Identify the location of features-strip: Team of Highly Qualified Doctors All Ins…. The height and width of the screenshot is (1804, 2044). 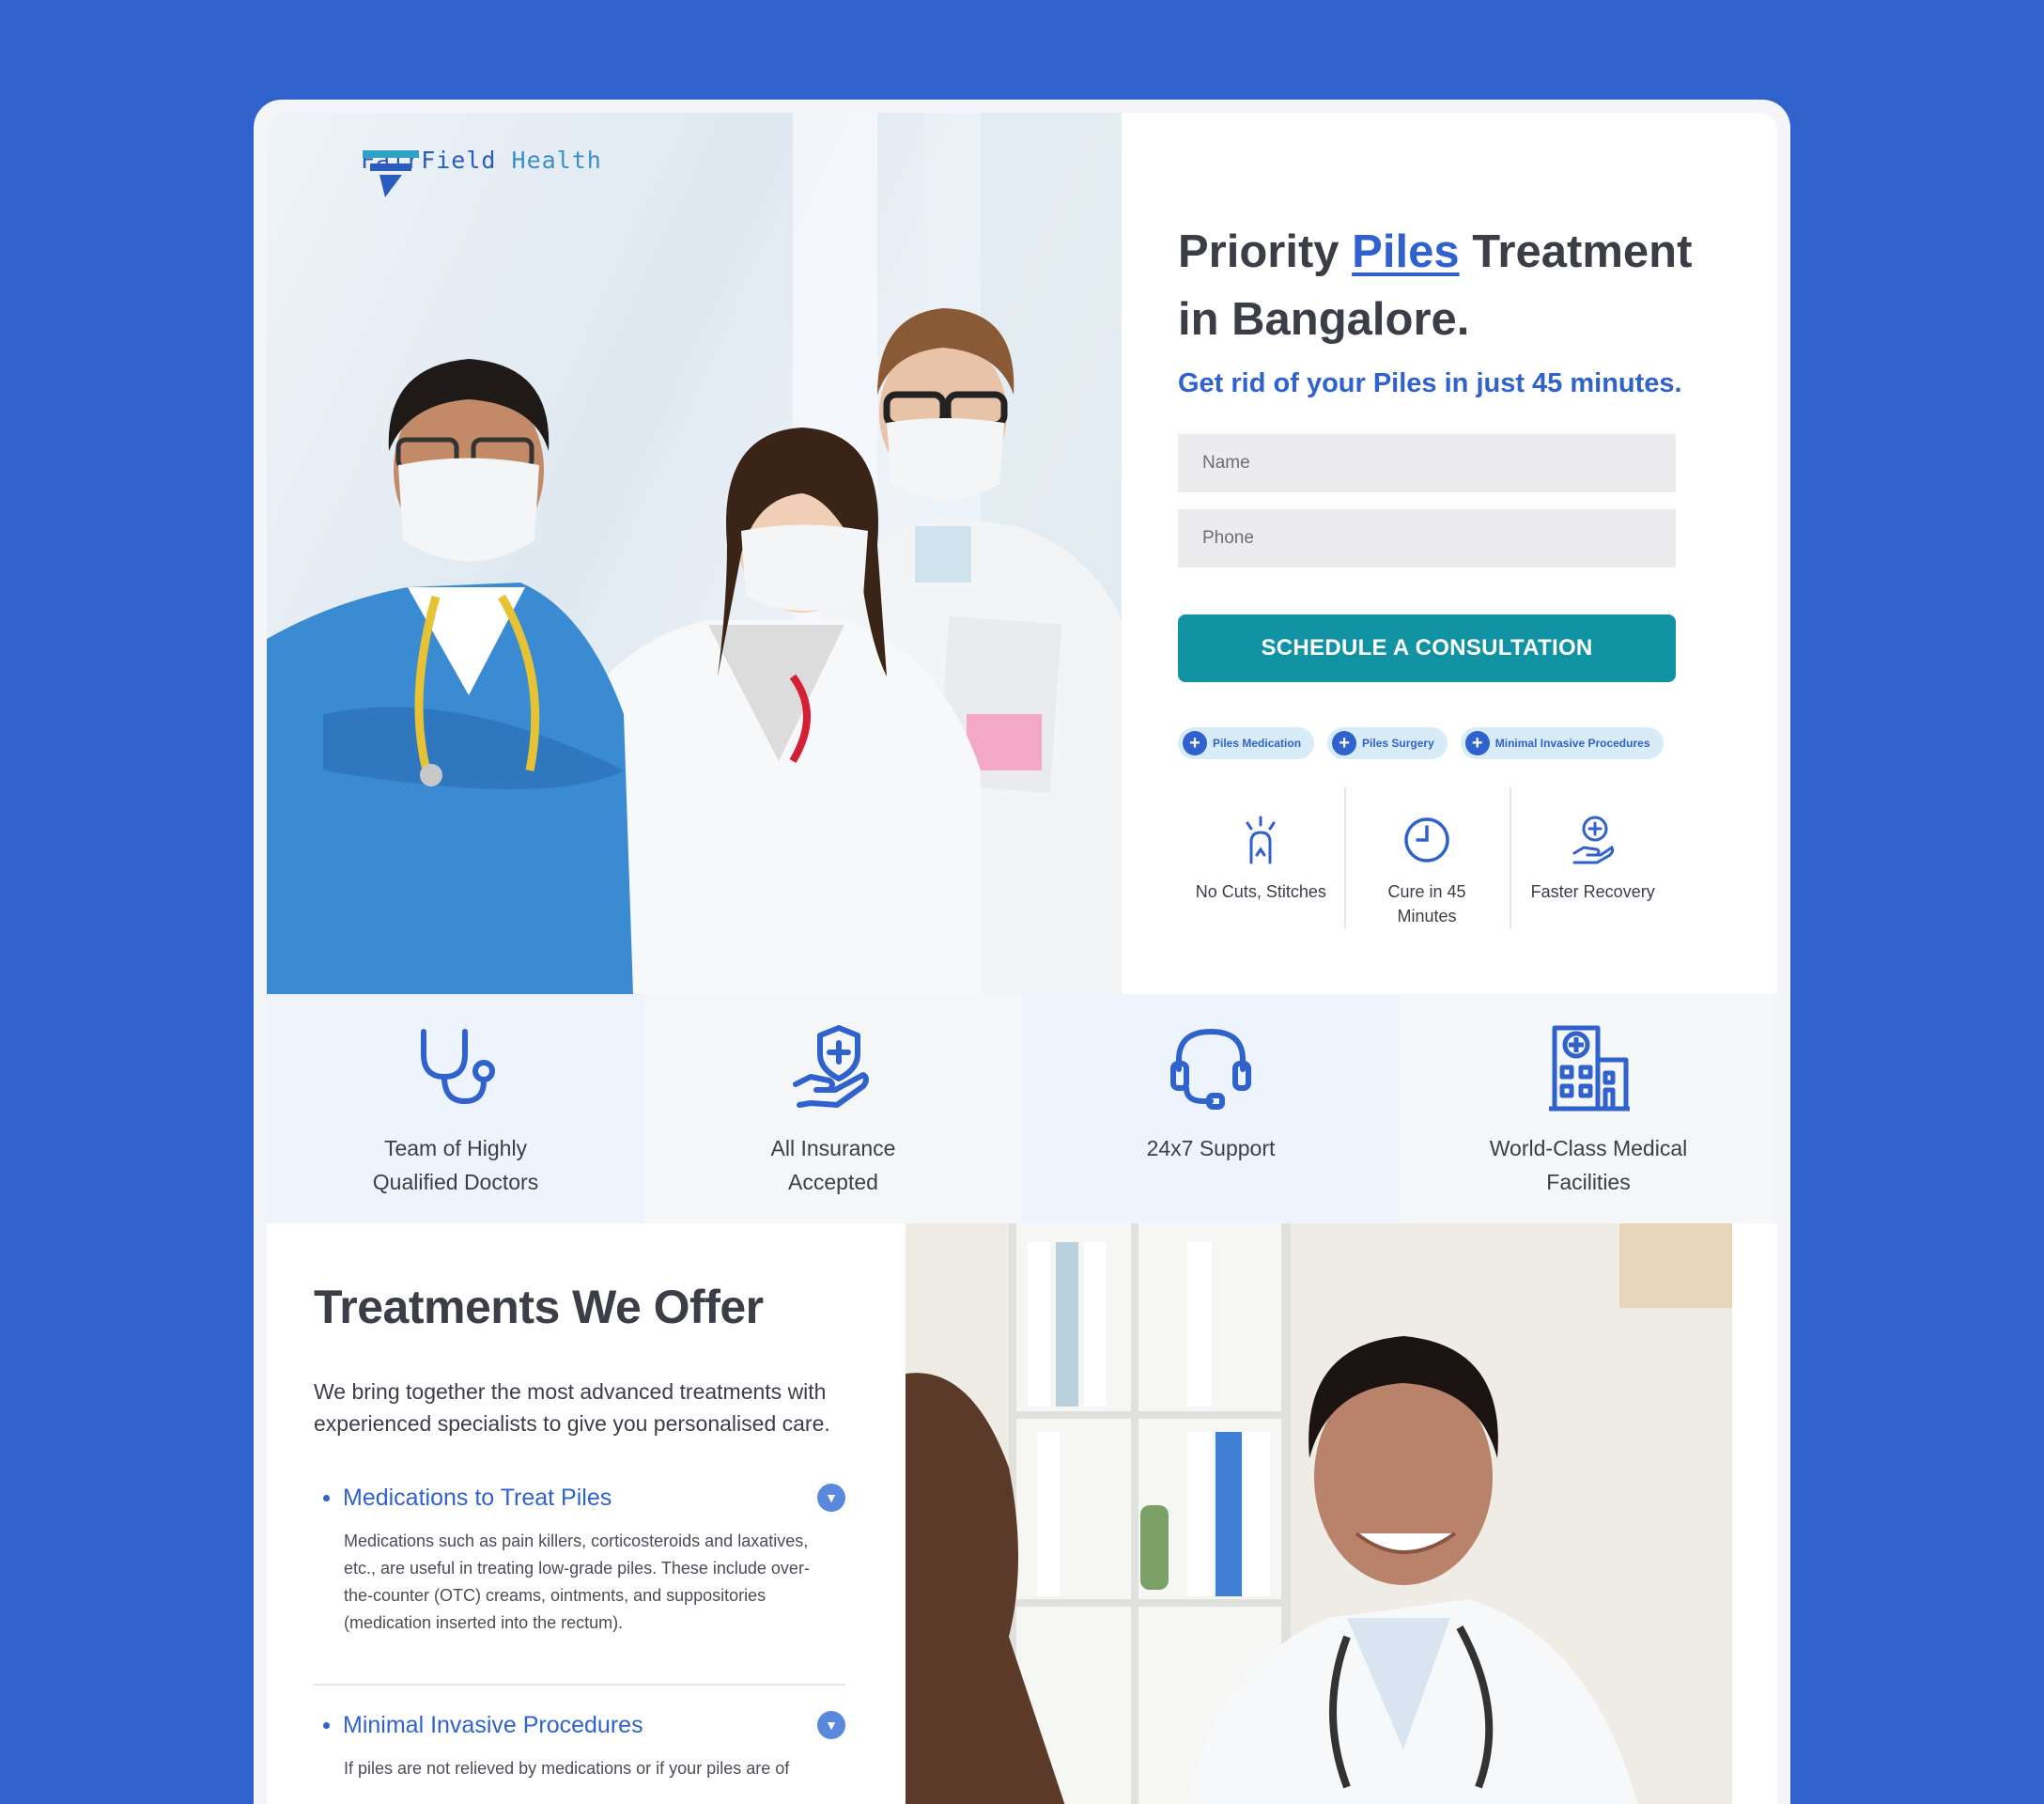
(1022, 1108).